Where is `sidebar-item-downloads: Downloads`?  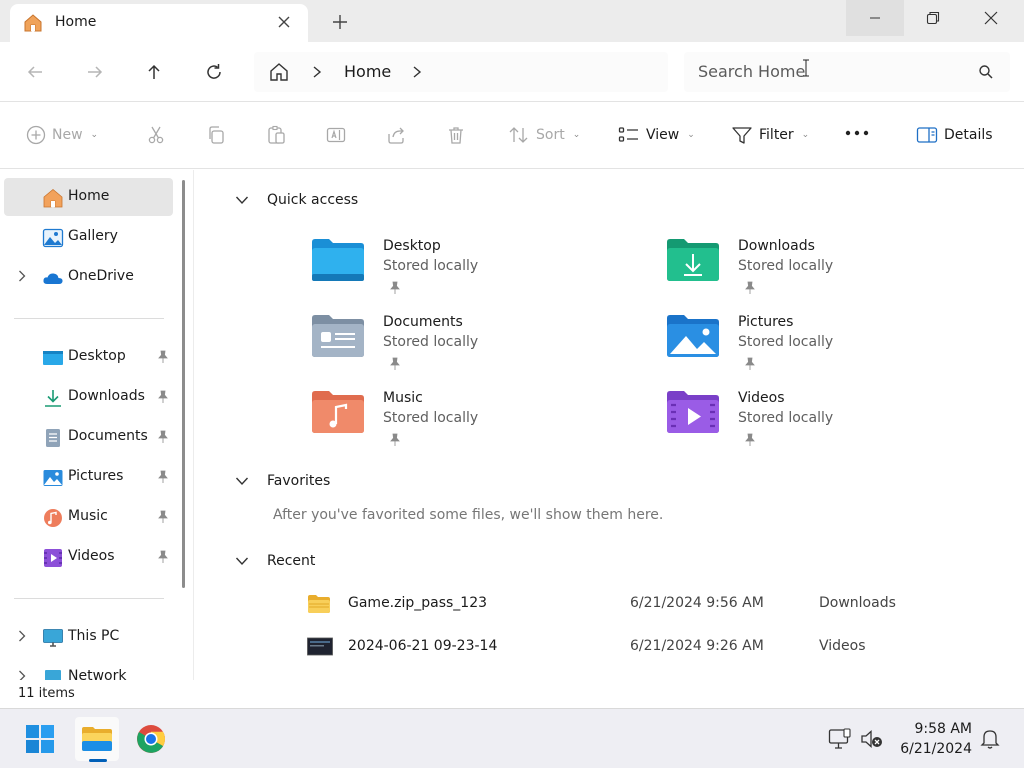
sidebar-item-downloads: Downloads is located at coordinates (88, 397).